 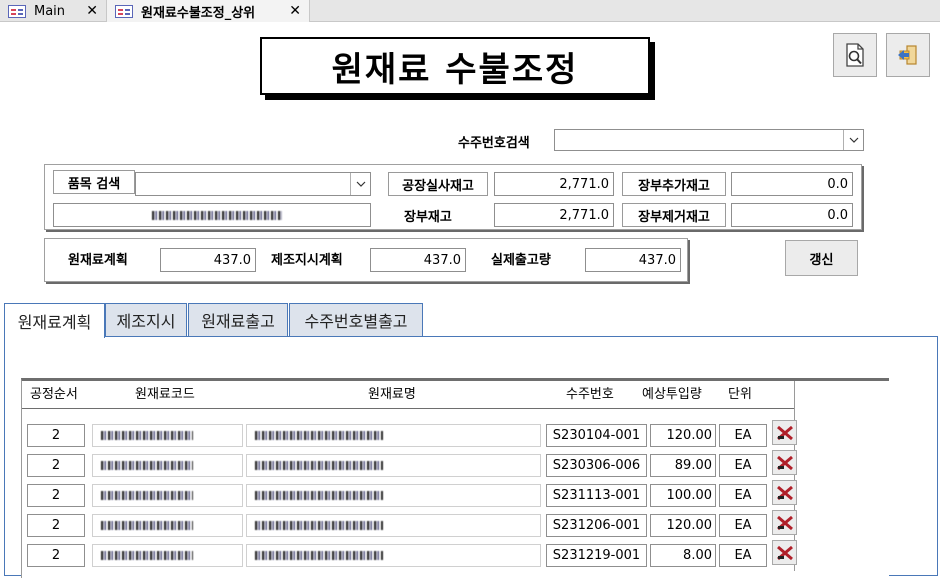 What do you see at coordinates (198, 13) in the screenshot?
I see `doc-tab-material-adjust-label: 원재료수불조정_상위` at bounding box center [198, 13].